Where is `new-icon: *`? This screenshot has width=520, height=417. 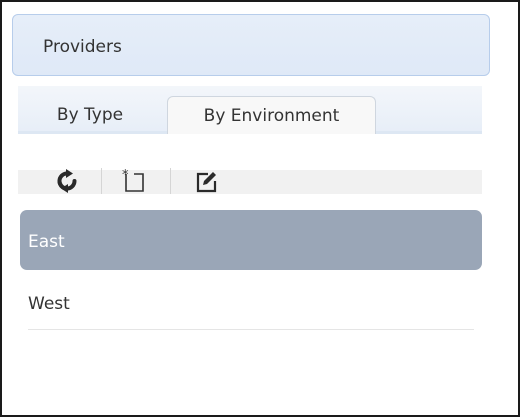 new-icon: * is located at coordinates (133, 180).